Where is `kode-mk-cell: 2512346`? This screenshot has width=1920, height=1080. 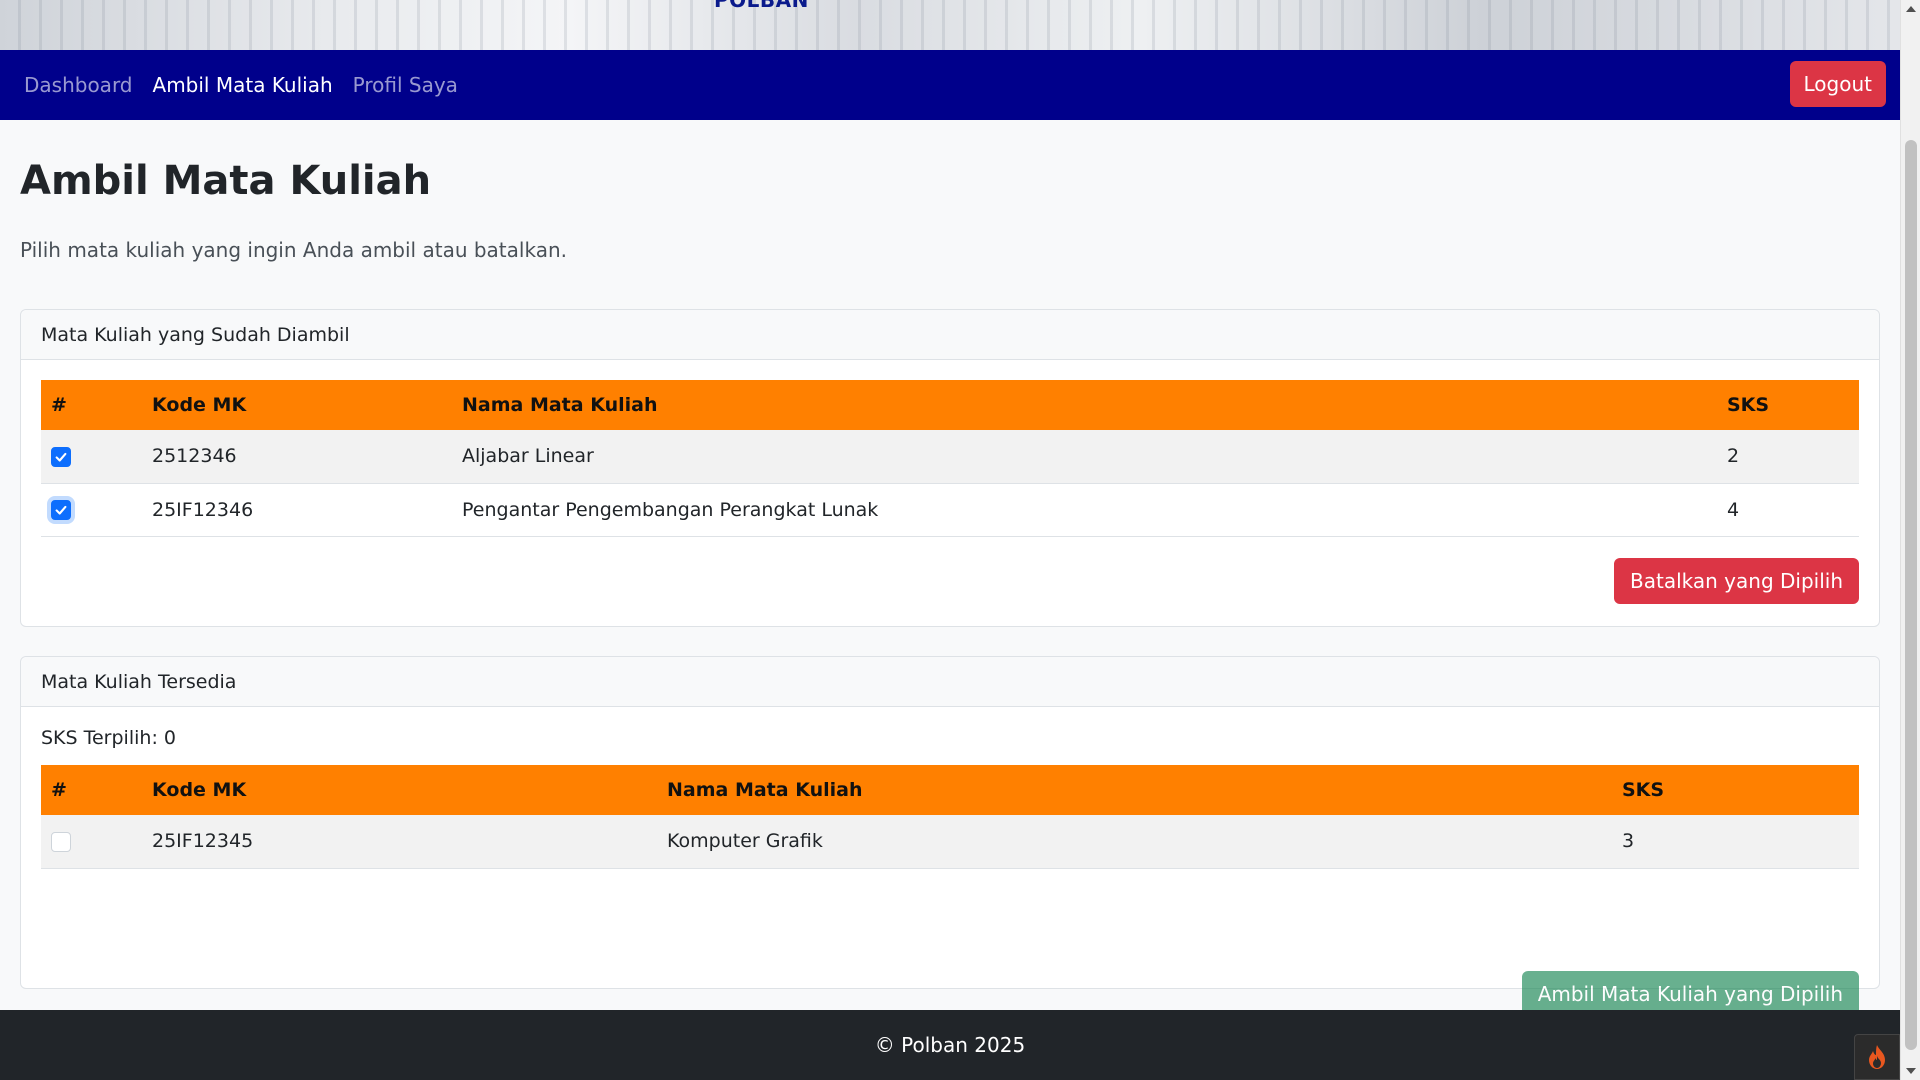
kode-mk-cell: 2512346 is located at coordinates (297, 457).